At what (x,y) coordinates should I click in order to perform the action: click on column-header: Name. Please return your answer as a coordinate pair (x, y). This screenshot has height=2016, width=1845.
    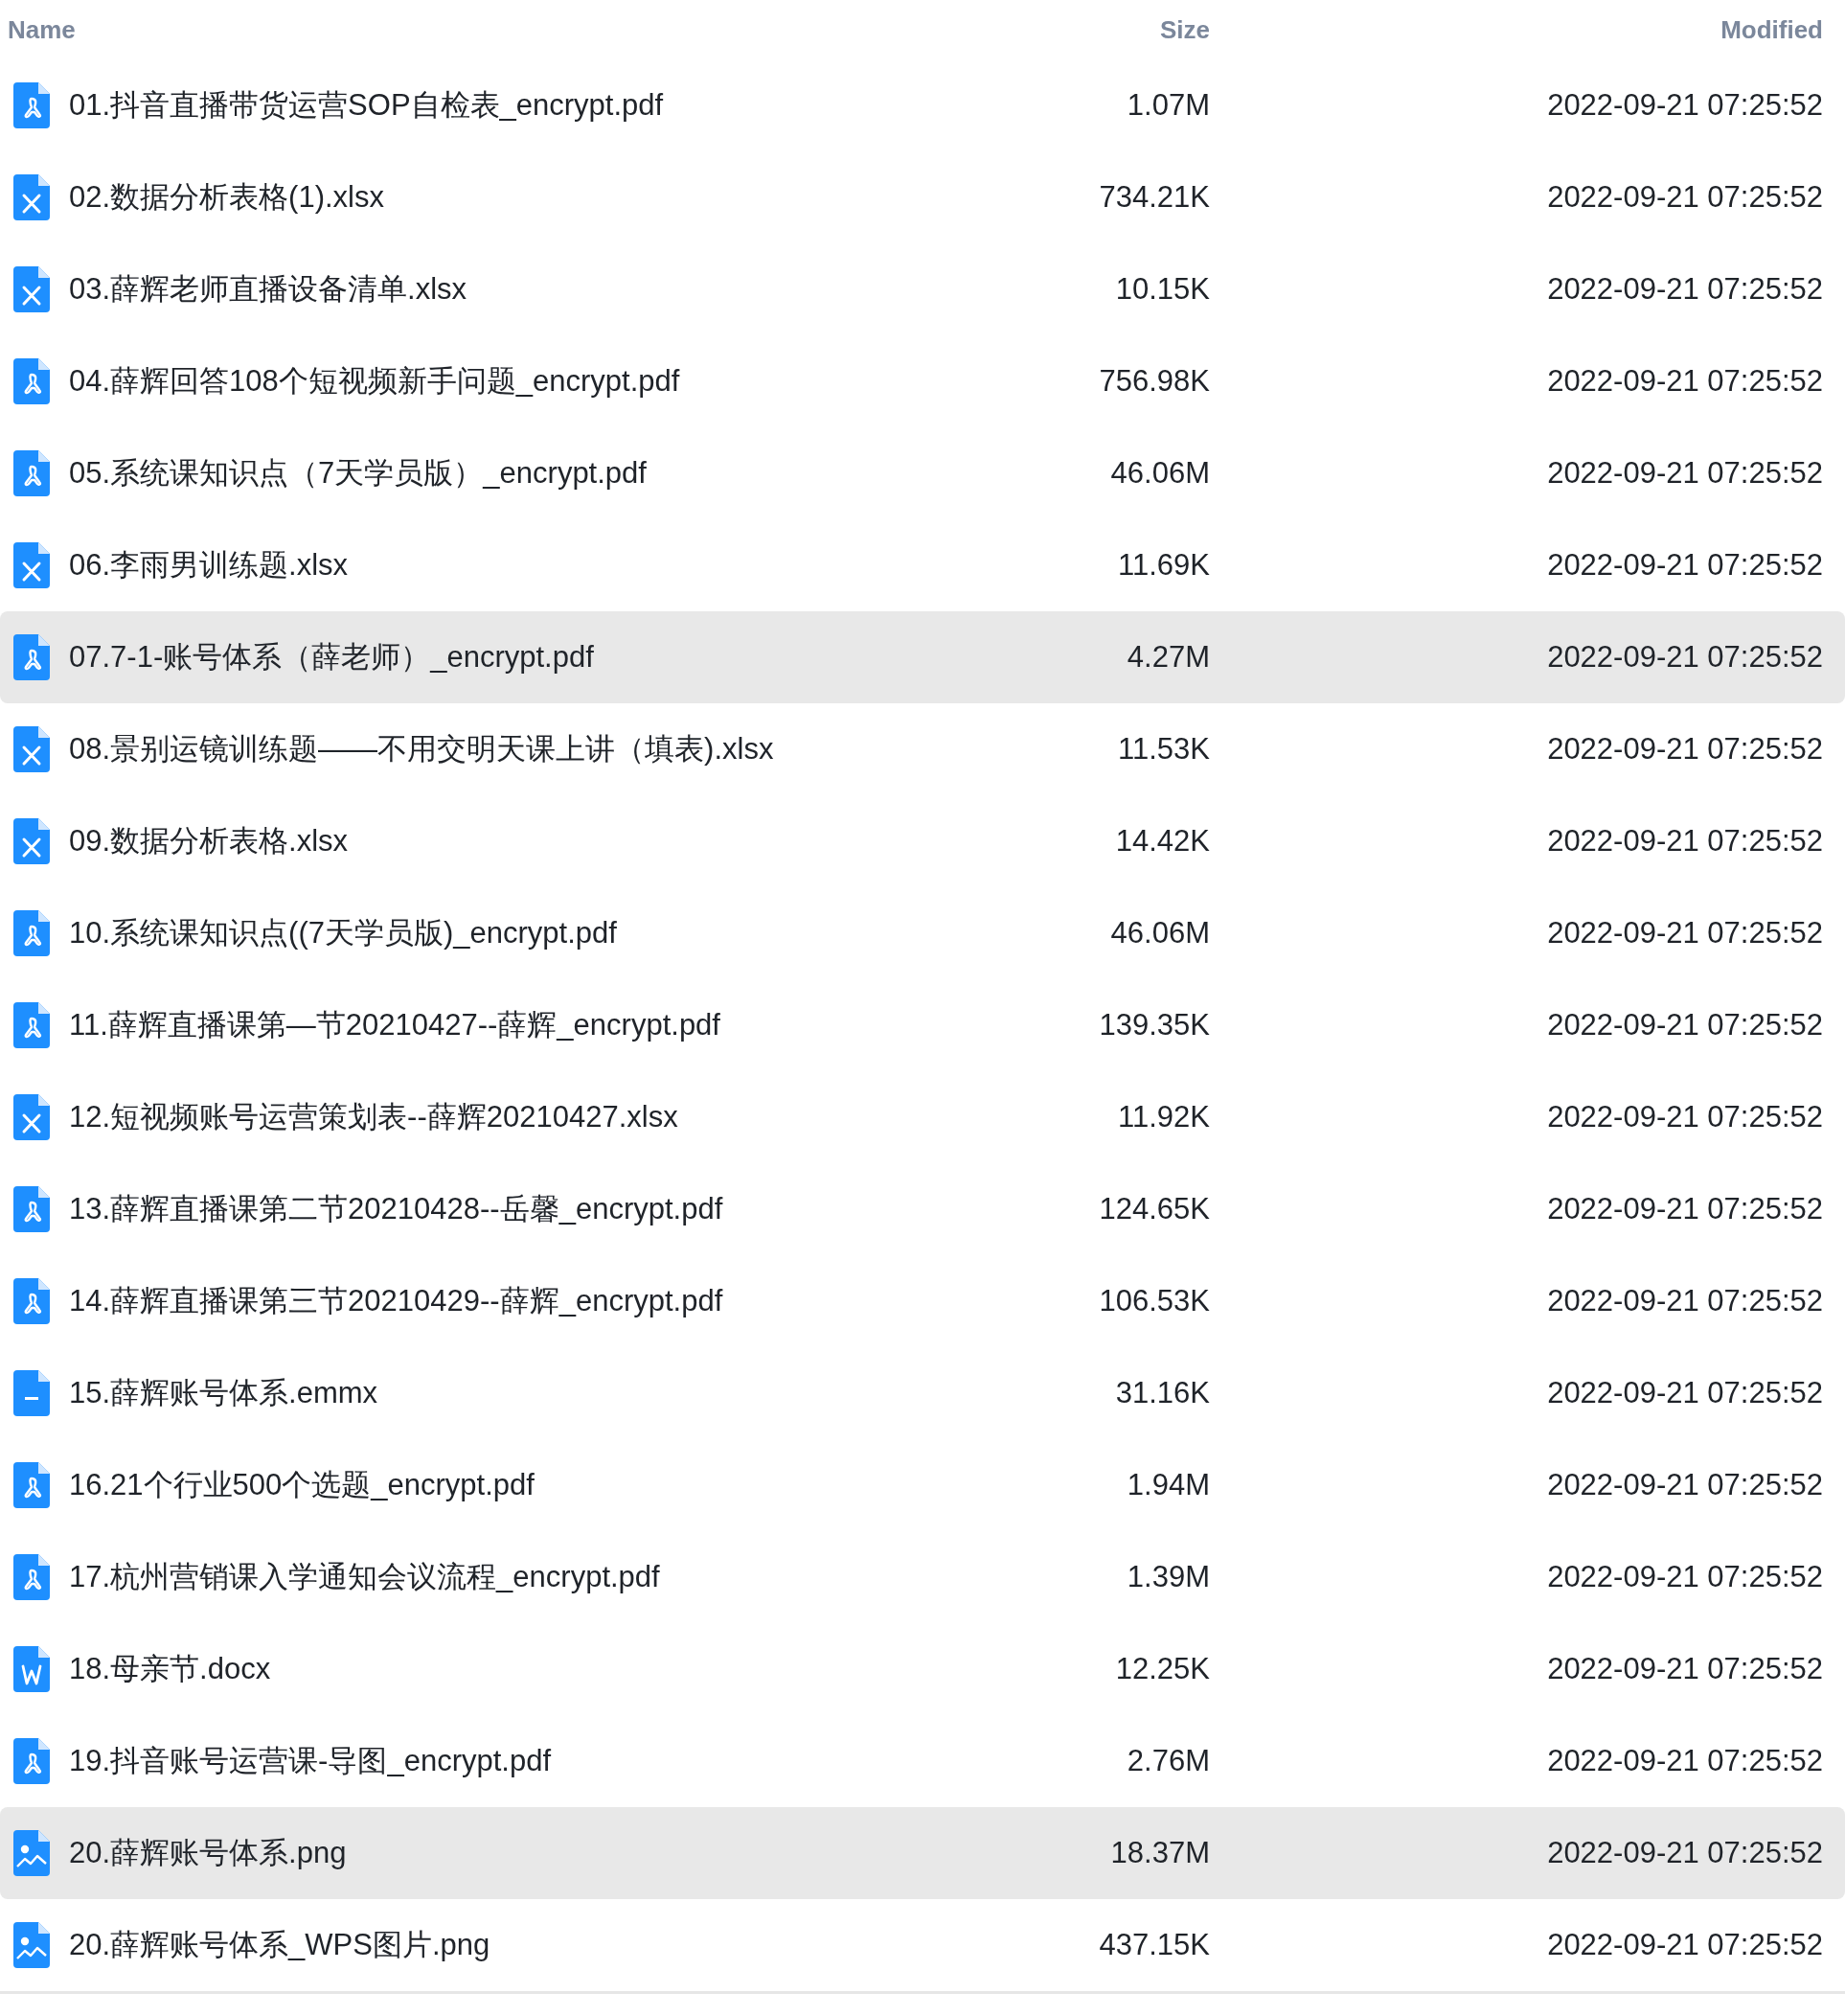
    Looking at the image, I should click on (42, 29).